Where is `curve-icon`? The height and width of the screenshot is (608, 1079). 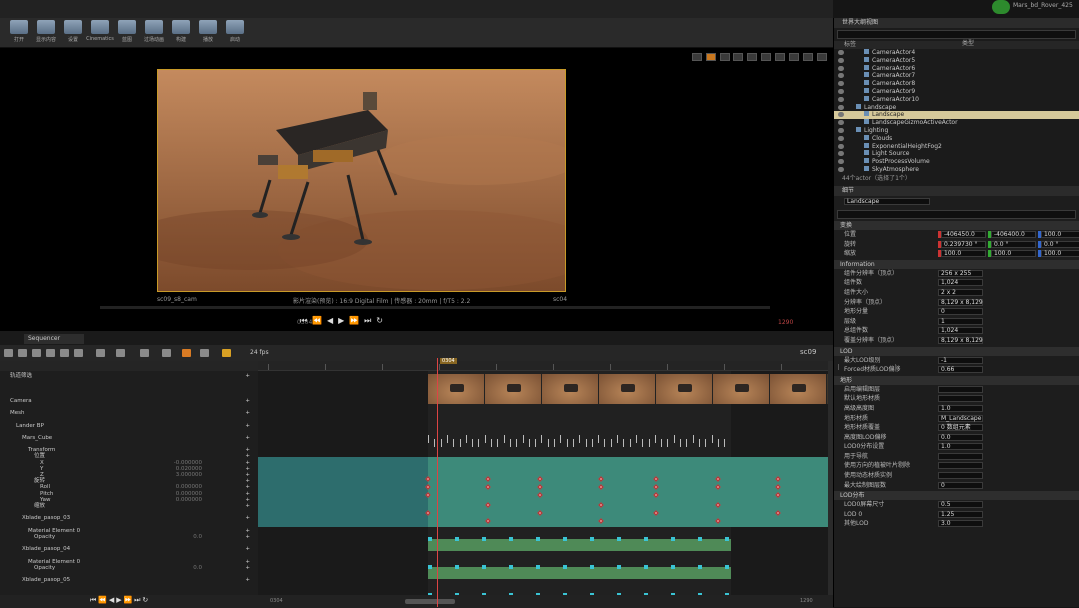
curve-icon is located at coordinates (166, 353).